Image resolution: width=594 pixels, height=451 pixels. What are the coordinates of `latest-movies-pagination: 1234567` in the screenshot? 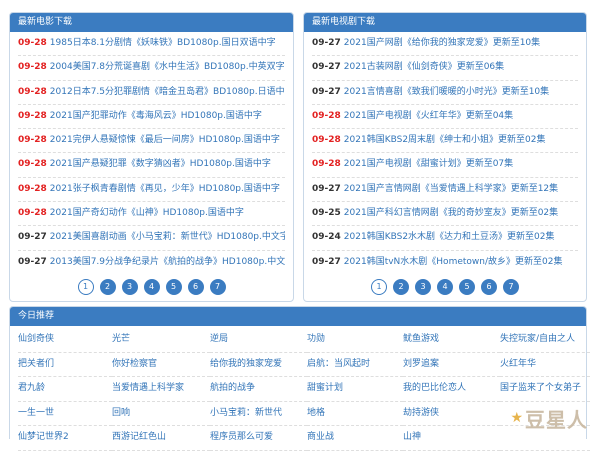 It's located at (151, 287).